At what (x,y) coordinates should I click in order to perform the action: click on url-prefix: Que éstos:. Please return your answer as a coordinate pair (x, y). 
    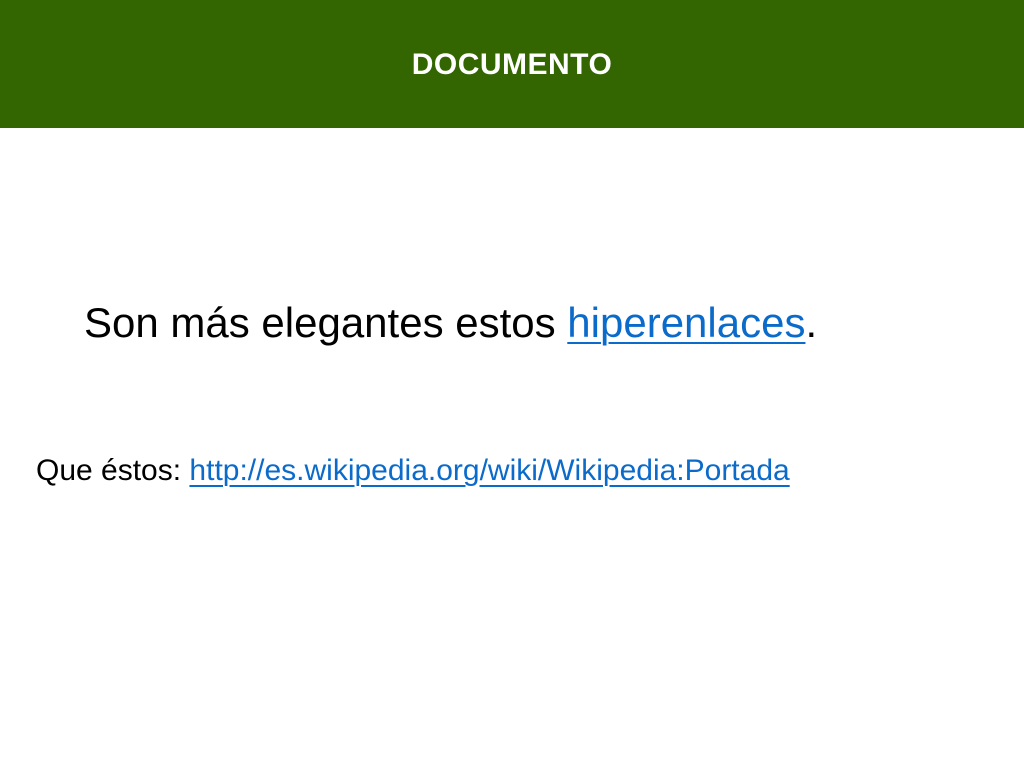
    Looking at the image, I should click on (113, 470).